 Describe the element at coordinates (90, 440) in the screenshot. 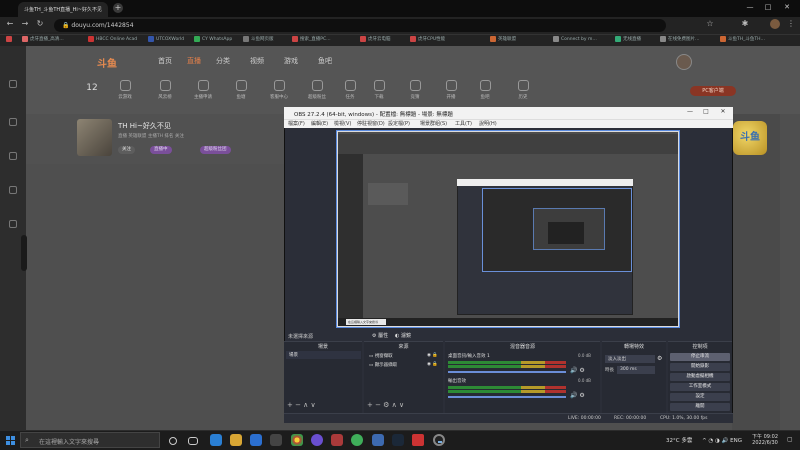

I see `taskbar-search: 在這裡輸入文字來搜尋` at that location.